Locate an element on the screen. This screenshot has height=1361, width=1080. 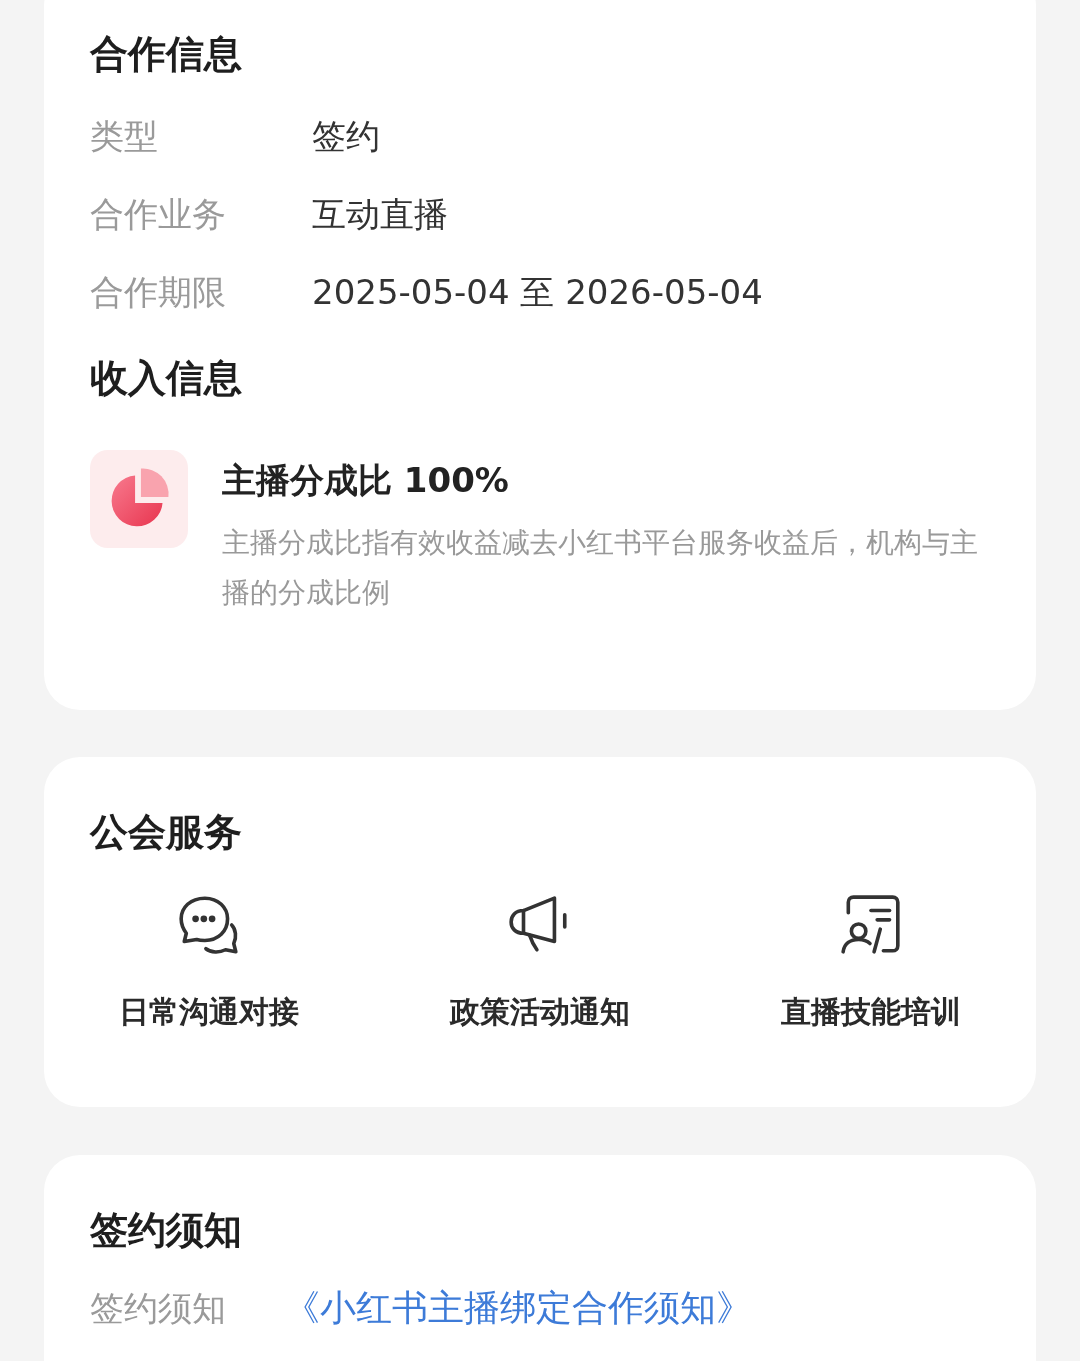
field-label: 签约须知 is located at coordinates (158, 1308).